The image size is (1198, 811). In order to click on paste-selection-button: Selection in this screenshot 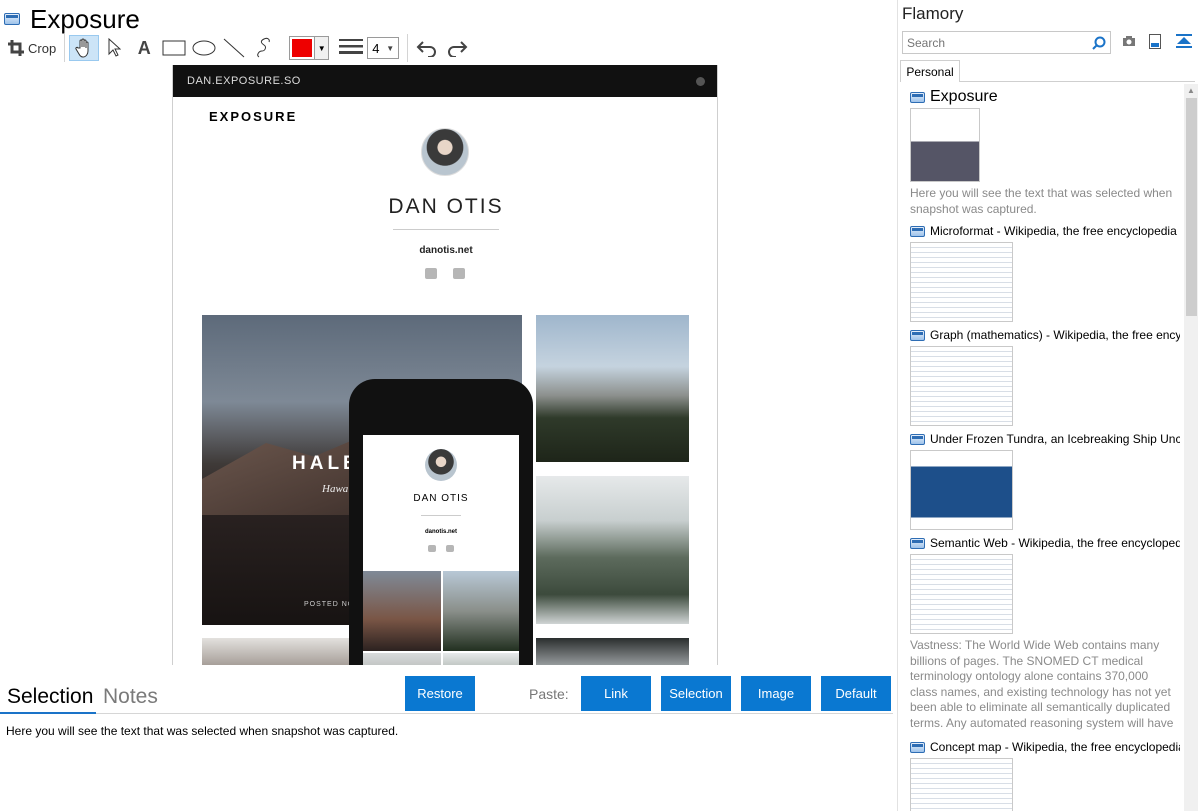, I will do `click(696, 693)`.